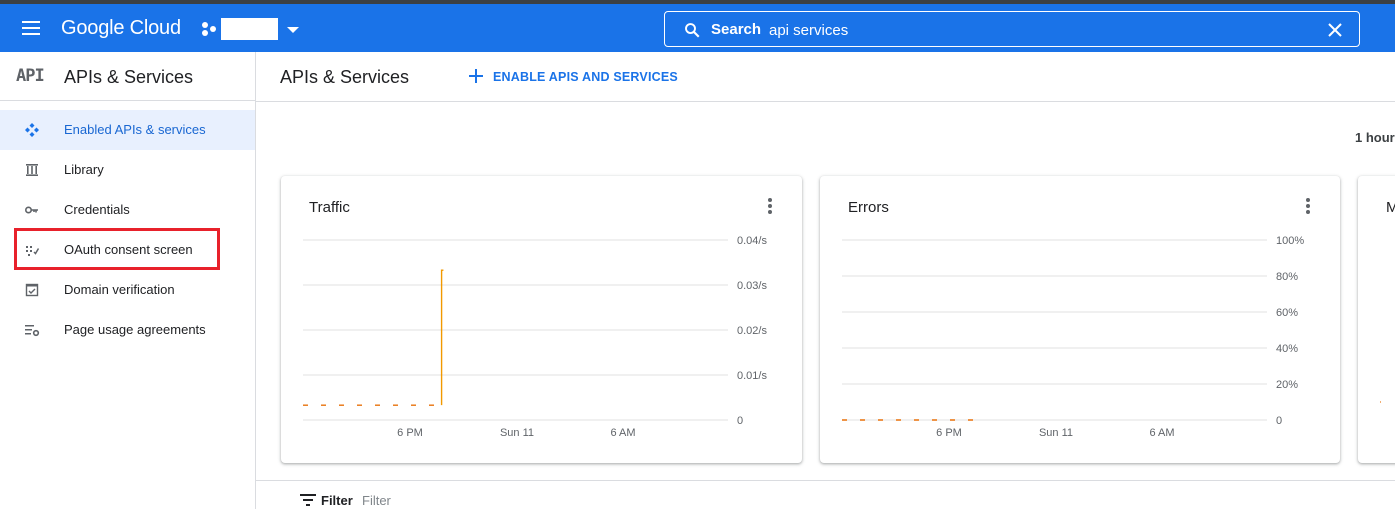 This screenshot has width=1395, height=509. Describe the element at coordinates (462, 499) in the screenshot. I see `filter-input` at that location.